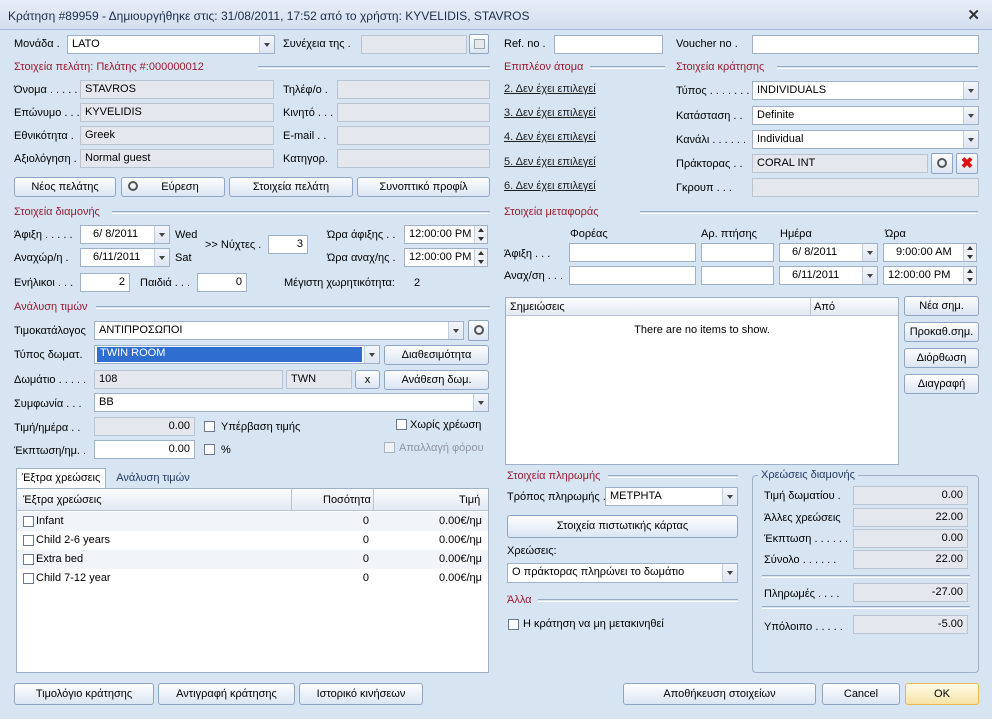  What do you see at coordinates (973, 15) in the screenshot?
I see `close-icon: ✕` at bounding box center [973, 15].